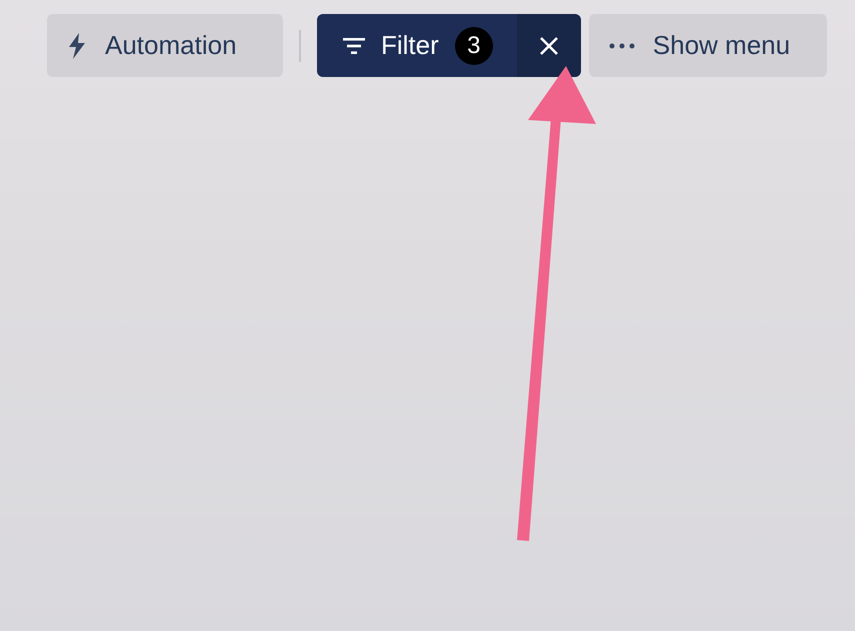 This screenshot has height=631, width=855. What do you see at coordinates (165, 45) in the screenshot?
I see `automation-button: Automation` at bounding box center [165, 45].